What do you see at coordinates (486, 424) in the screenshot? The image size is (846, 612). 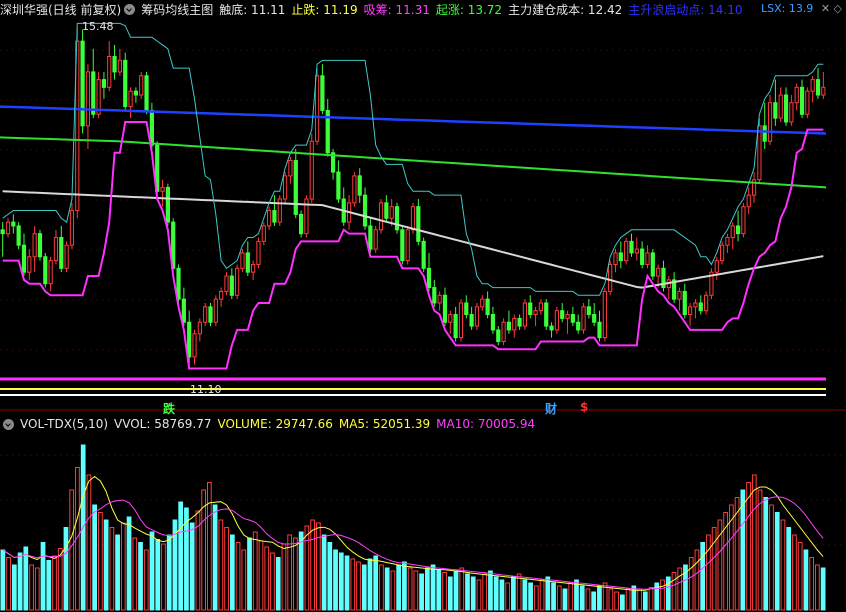 I see `vol-item-3: MA10: 70005.94` at bounding box center [486, 424].